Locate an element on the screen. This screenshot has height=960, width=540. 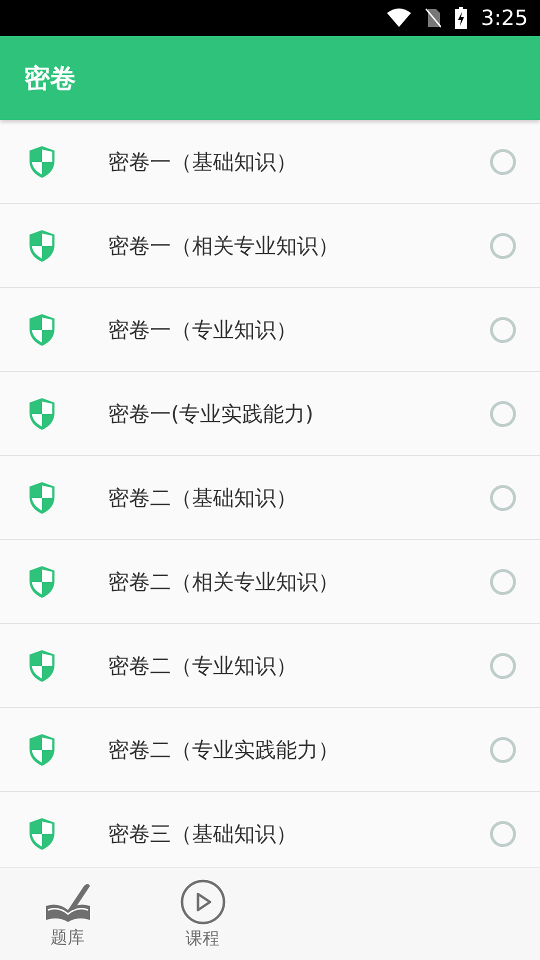
no-sim-icon is located at coordinates (432, 18).